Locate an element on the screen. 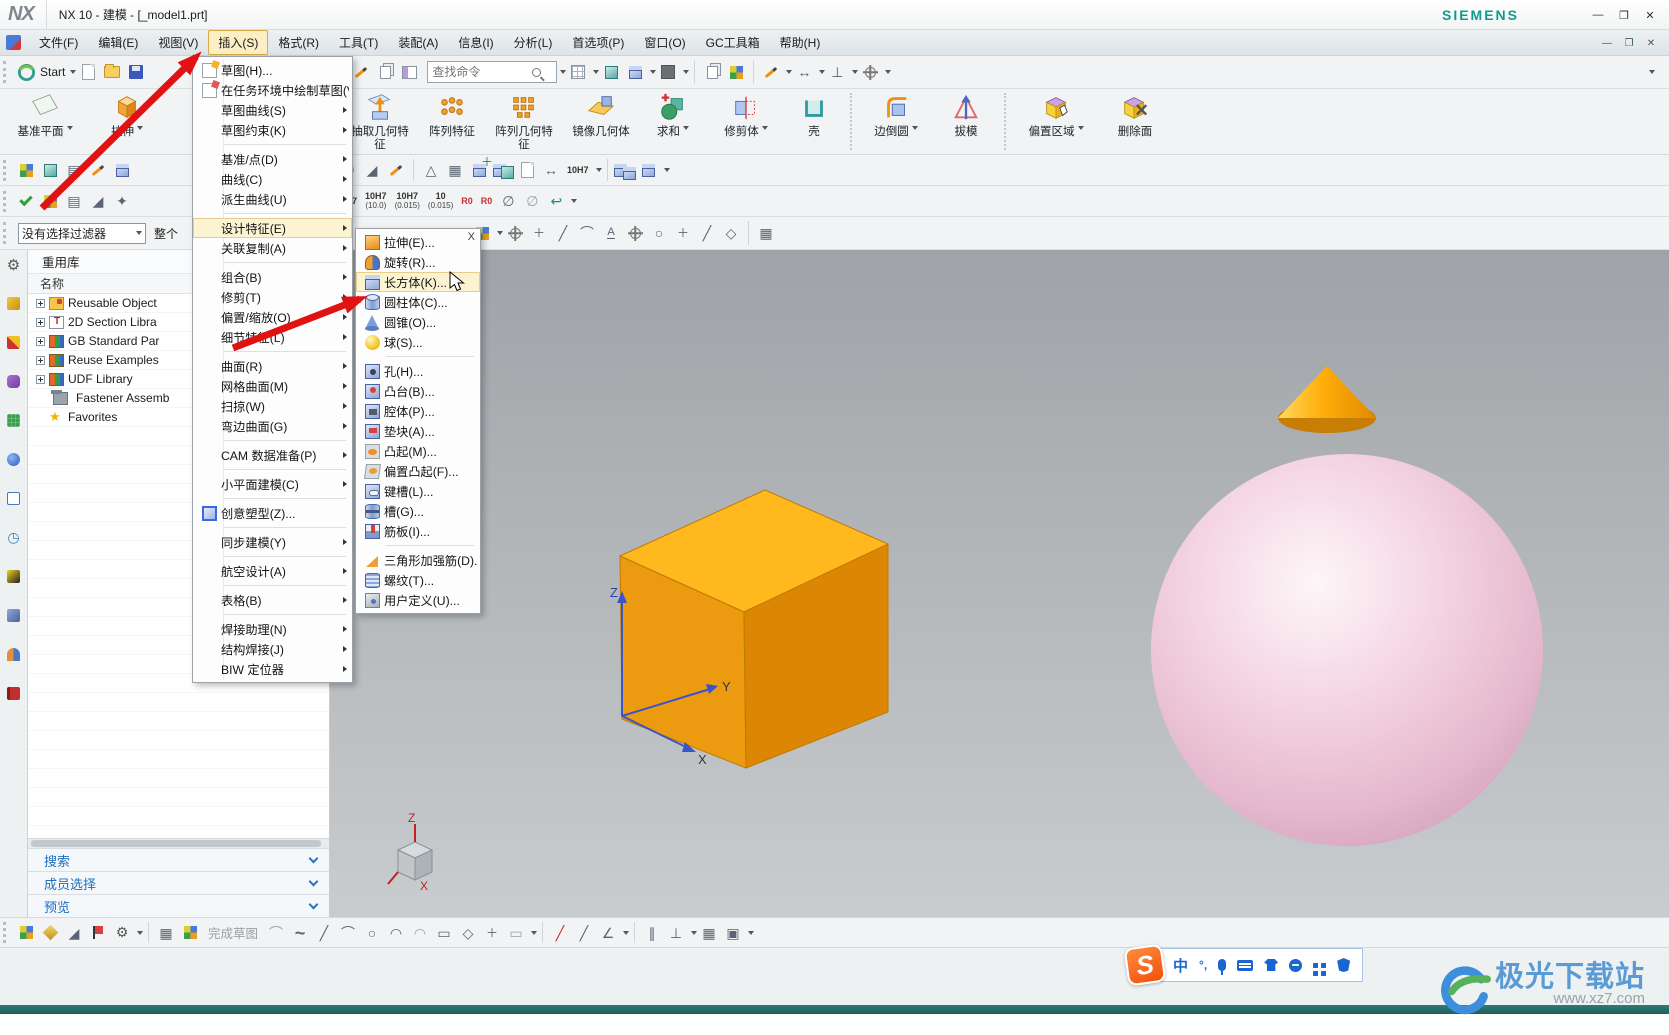  ribbon-unite-button: 求和 is located at coordinates (673, 121).